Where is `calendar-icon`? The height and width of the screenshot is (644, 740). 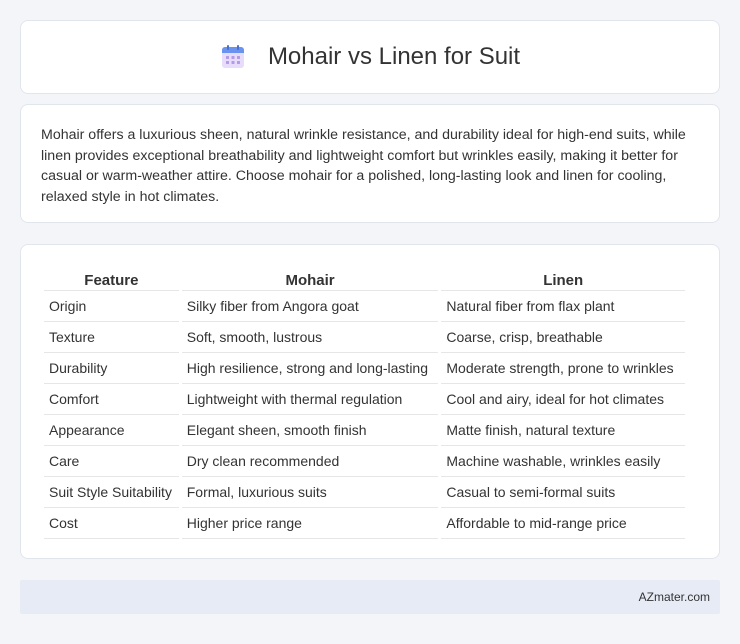
calendar-icon is located at coordinates (232, 56).